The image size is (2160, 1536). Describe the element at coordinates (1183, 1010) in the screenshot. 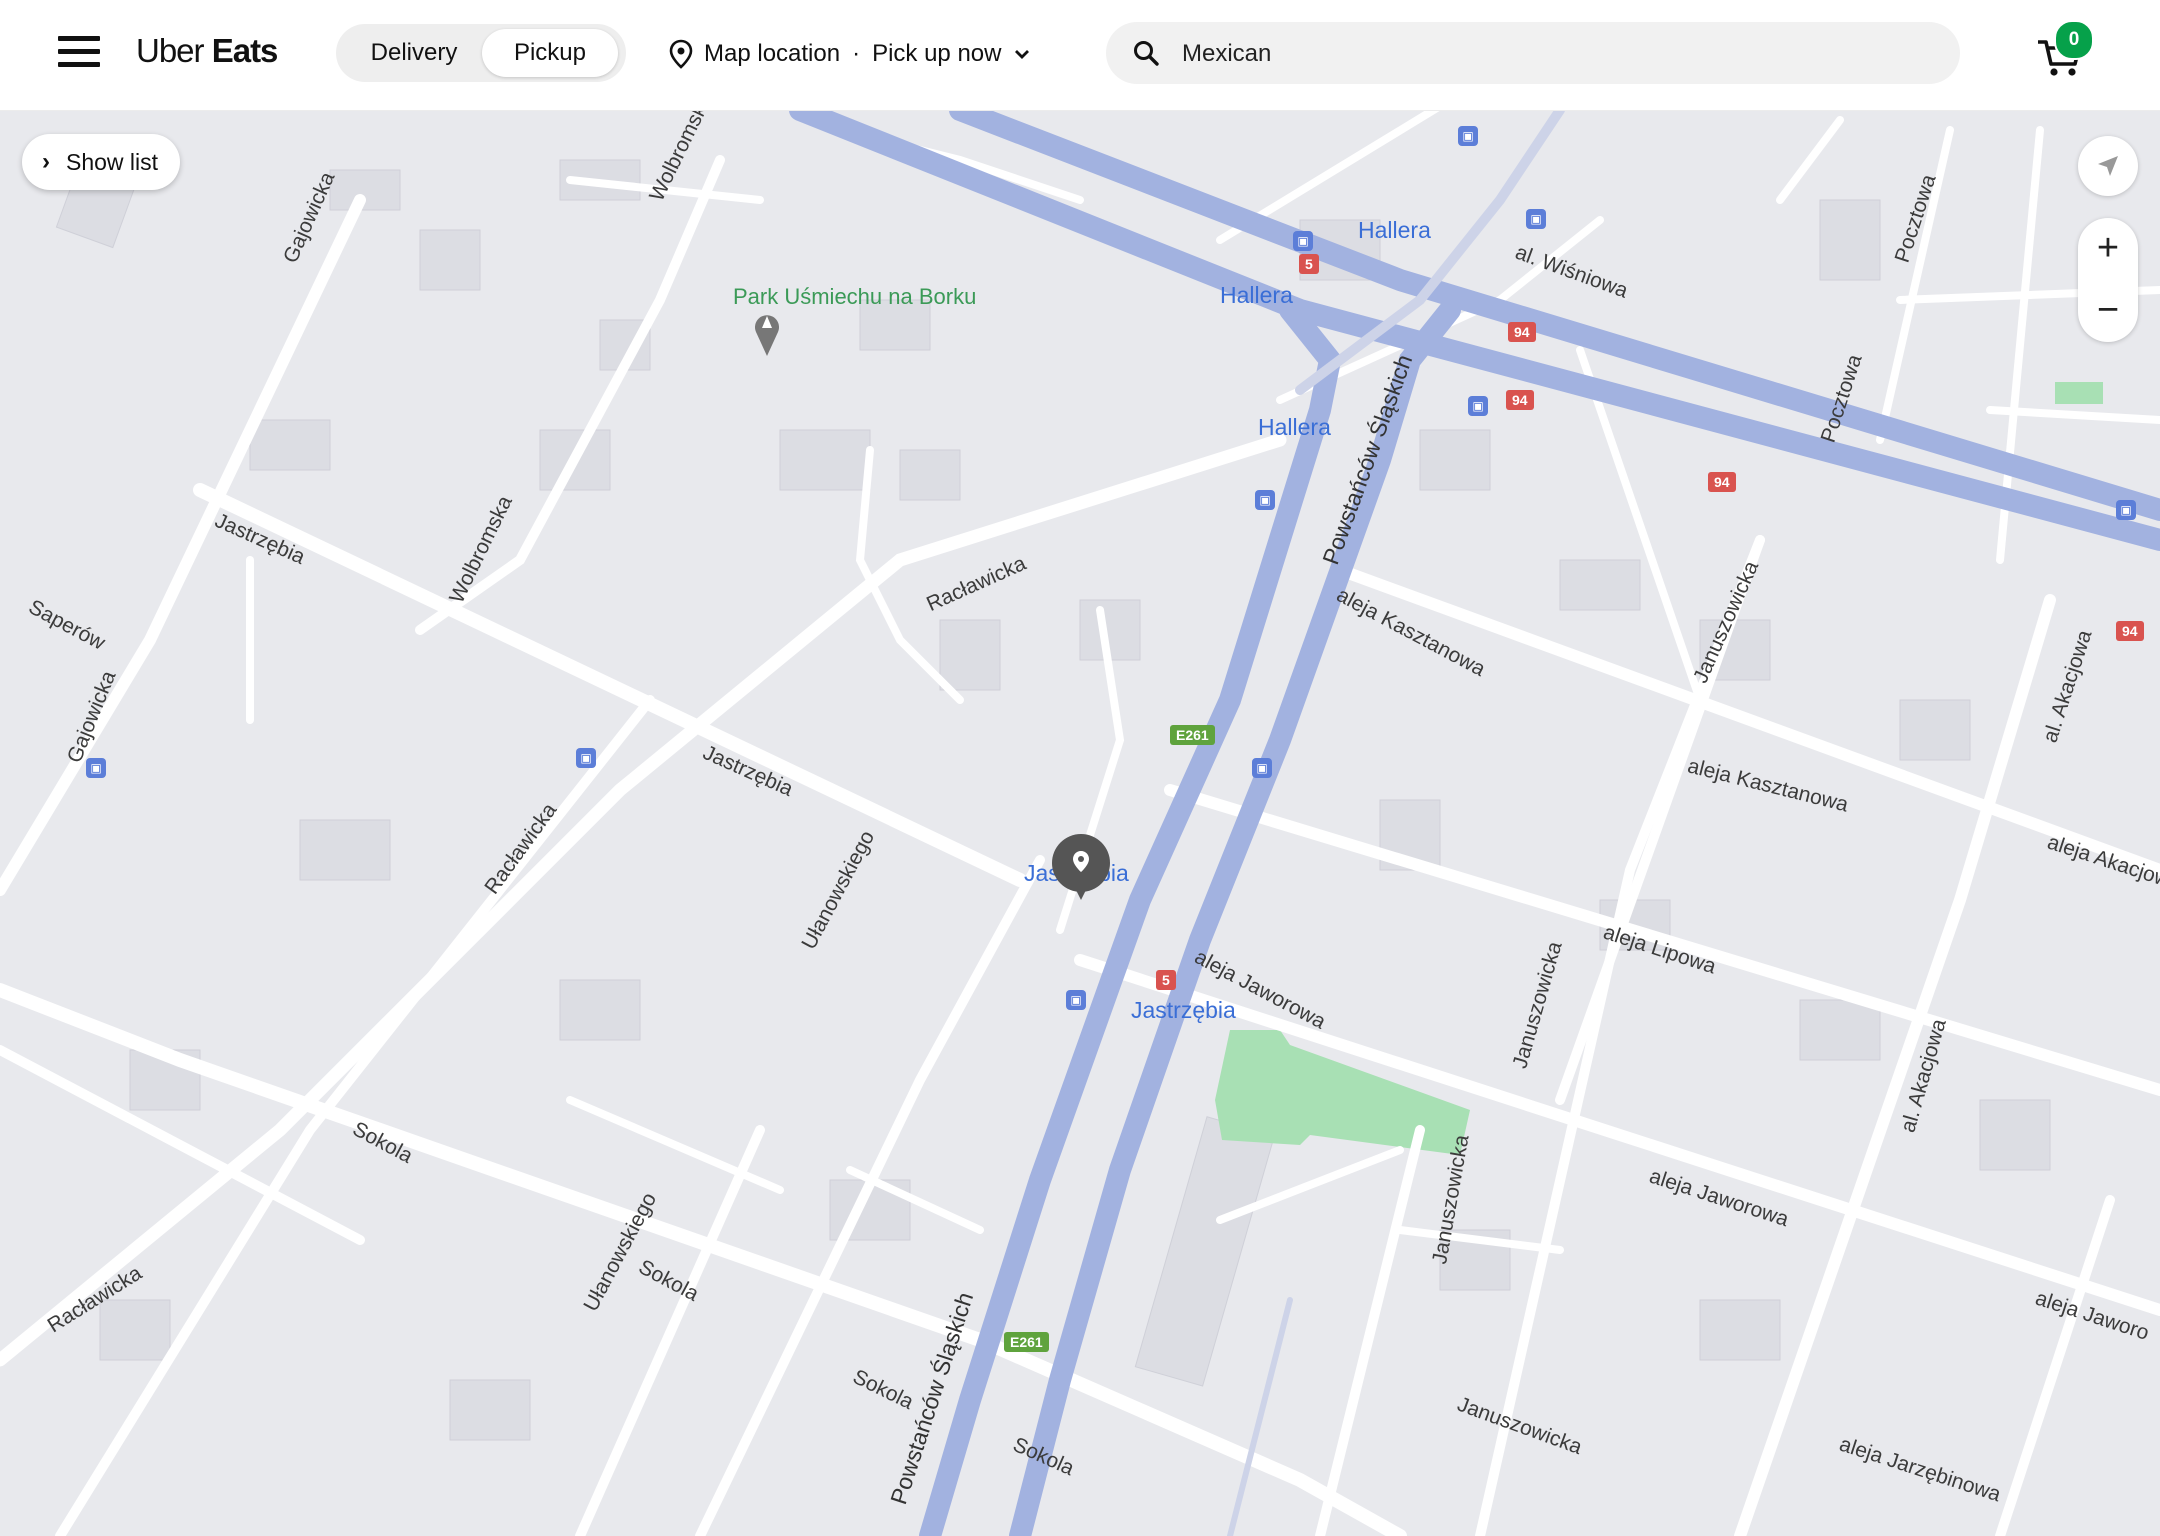

I see `stop-label-jastrzebia-2: Jastrzębia` at that location.